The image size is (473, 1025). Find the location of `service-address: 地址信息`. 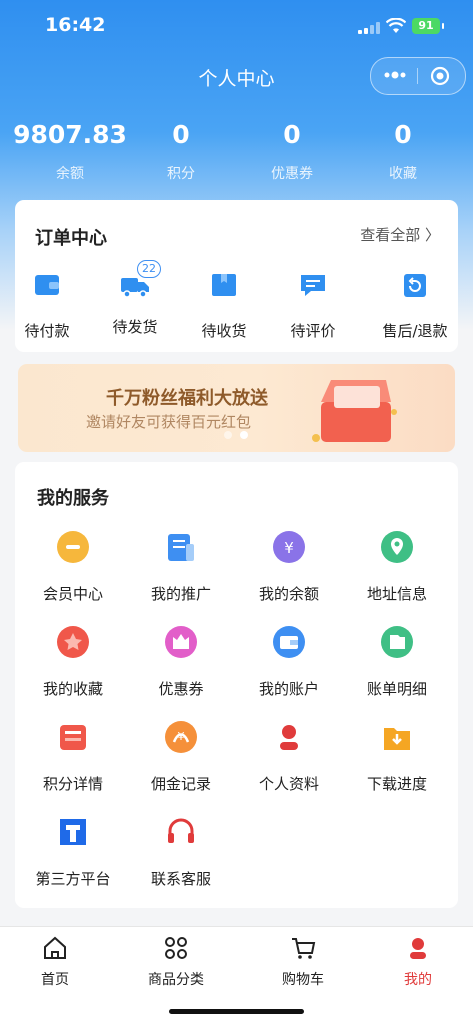

service-address: 地址信息 is located at coordinates (397, 567).